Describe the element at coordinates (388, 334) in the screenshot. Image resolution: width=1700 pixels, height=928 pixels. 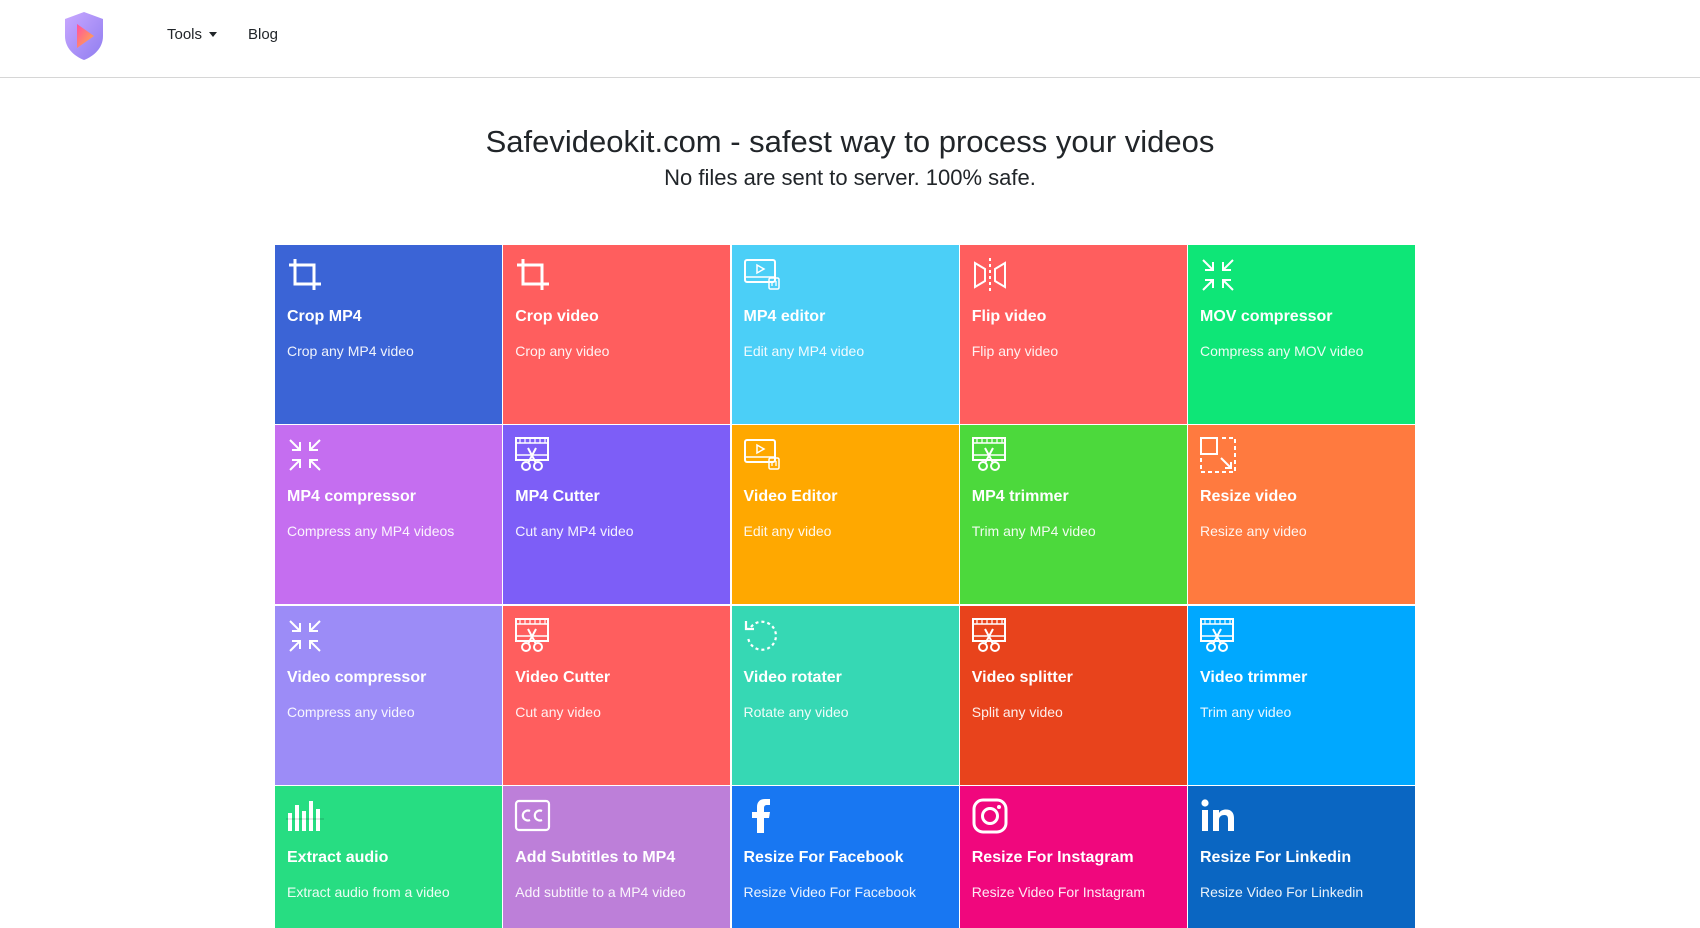
I see `tool-card-crop-mp4: Crop MP4 Crop any MP4 video` at that location.